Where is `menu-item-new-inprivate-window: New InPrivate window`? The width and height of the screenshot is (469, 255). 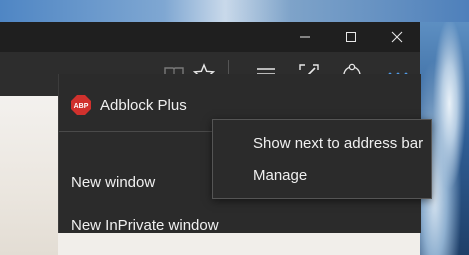 menu-item-new-inprivate-window: New InPrivate window is located at coordinates (145, 225).